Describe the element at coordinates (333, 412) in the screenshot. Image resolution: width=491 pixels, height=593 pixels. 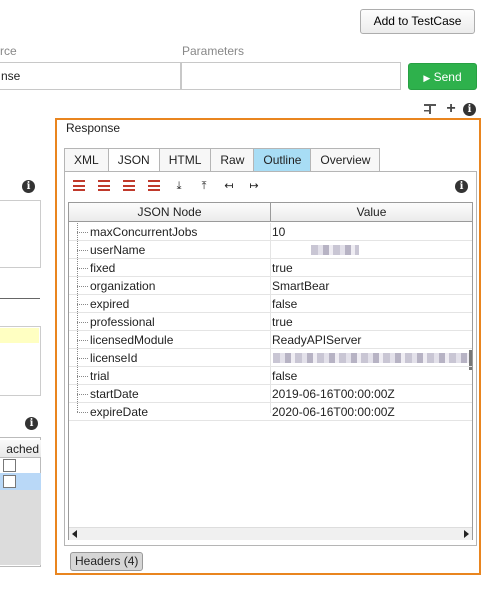
I see `node-value: 2020-06-16T00:00:00Z` at that location.